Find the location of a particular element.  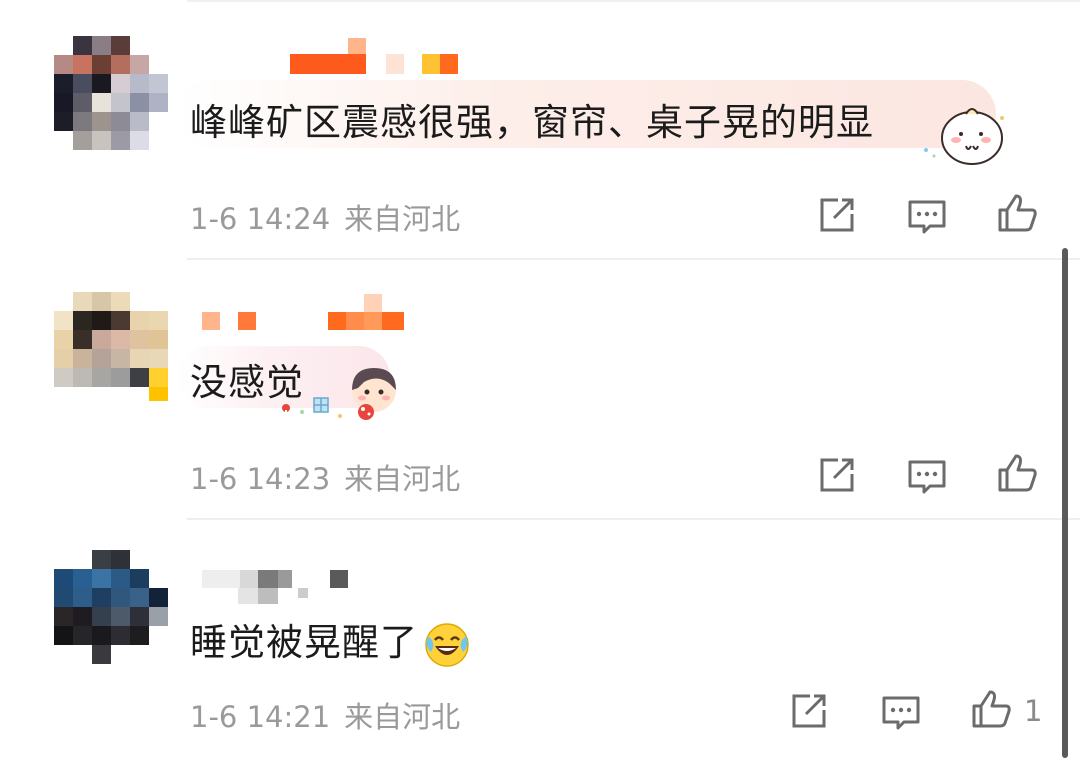

comment-text: 峰峰矿区震感很强，窗帘、桌子晃的明显 is located at coordinates (532, 122).